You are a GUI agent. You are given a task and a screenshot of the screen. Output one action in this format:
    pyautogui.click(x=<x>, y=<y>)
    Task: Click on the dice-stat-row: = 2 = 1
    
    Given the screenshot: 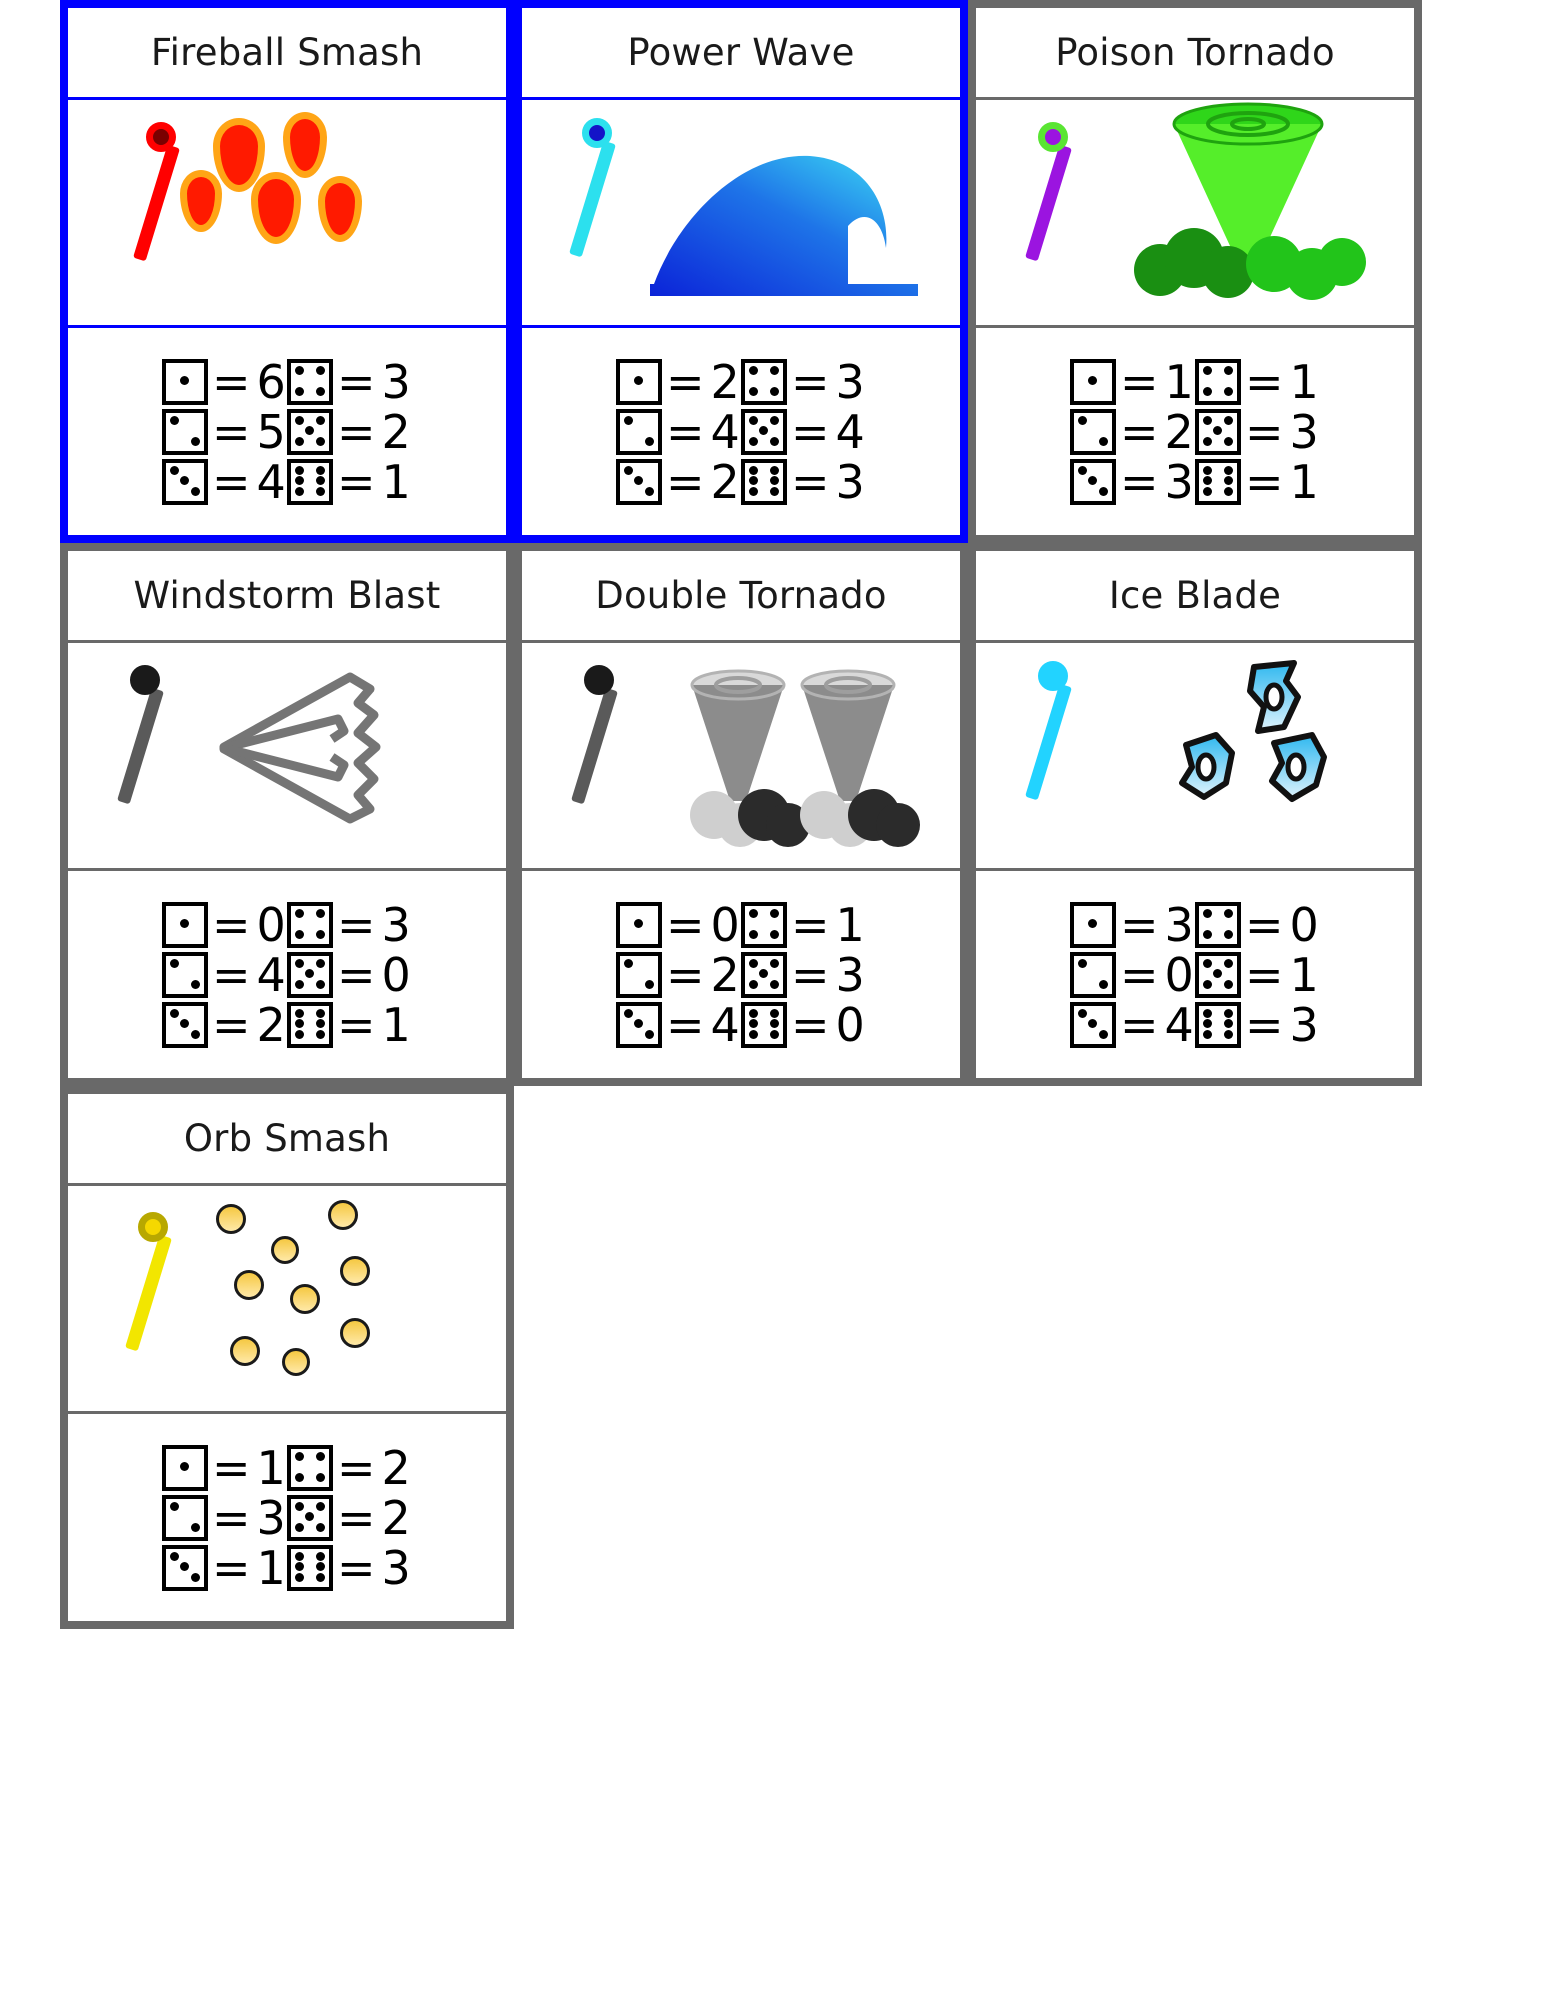 What is the action you would take?
    pyautogui.click(x=287, y=1024)
    